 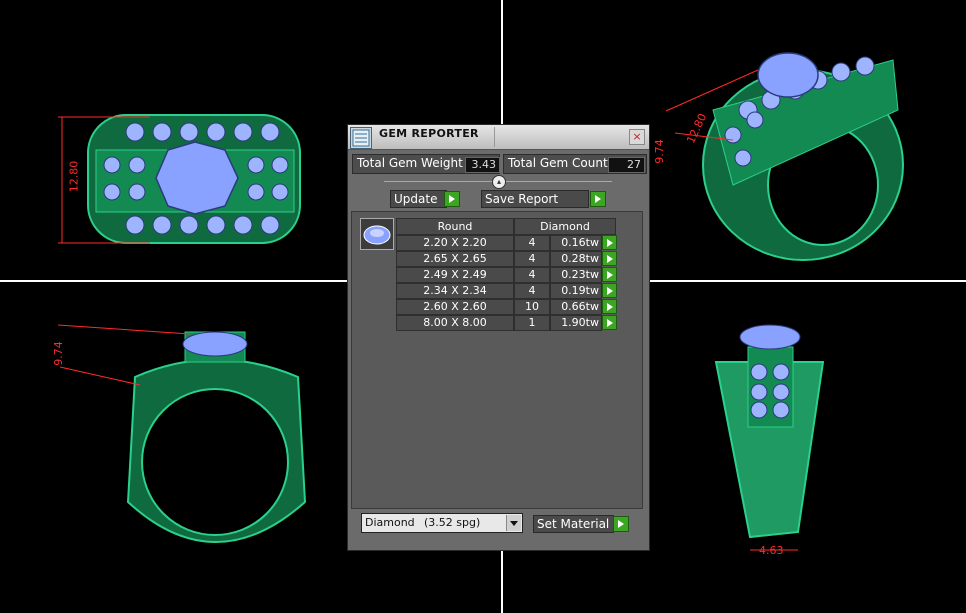 I want to click on gem-weight: 0.66tw, so click(x=576, y=307).